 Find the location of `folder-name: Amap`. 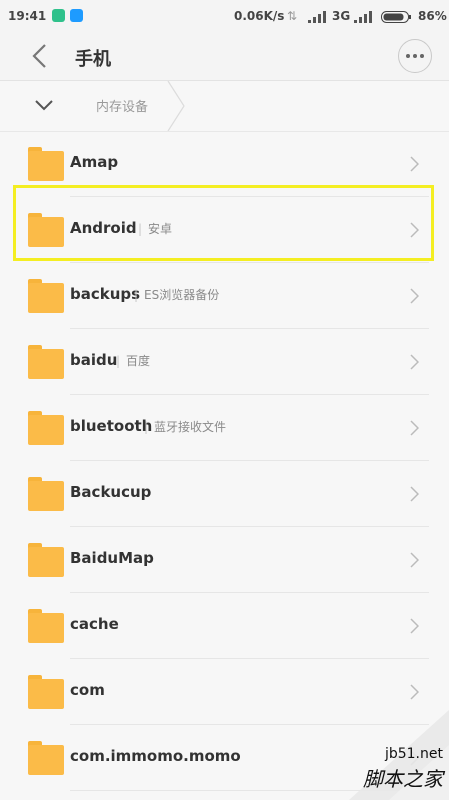

folder-name: Amap is located at coordinates (94, 162).